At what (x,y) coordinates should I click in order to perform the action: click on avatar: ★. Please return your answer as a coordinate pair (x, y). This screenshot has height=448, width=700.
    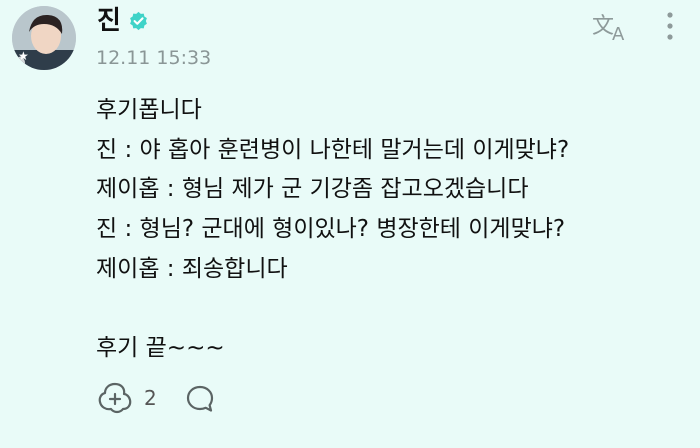
    Looking at the image, I should click on (44, 38).